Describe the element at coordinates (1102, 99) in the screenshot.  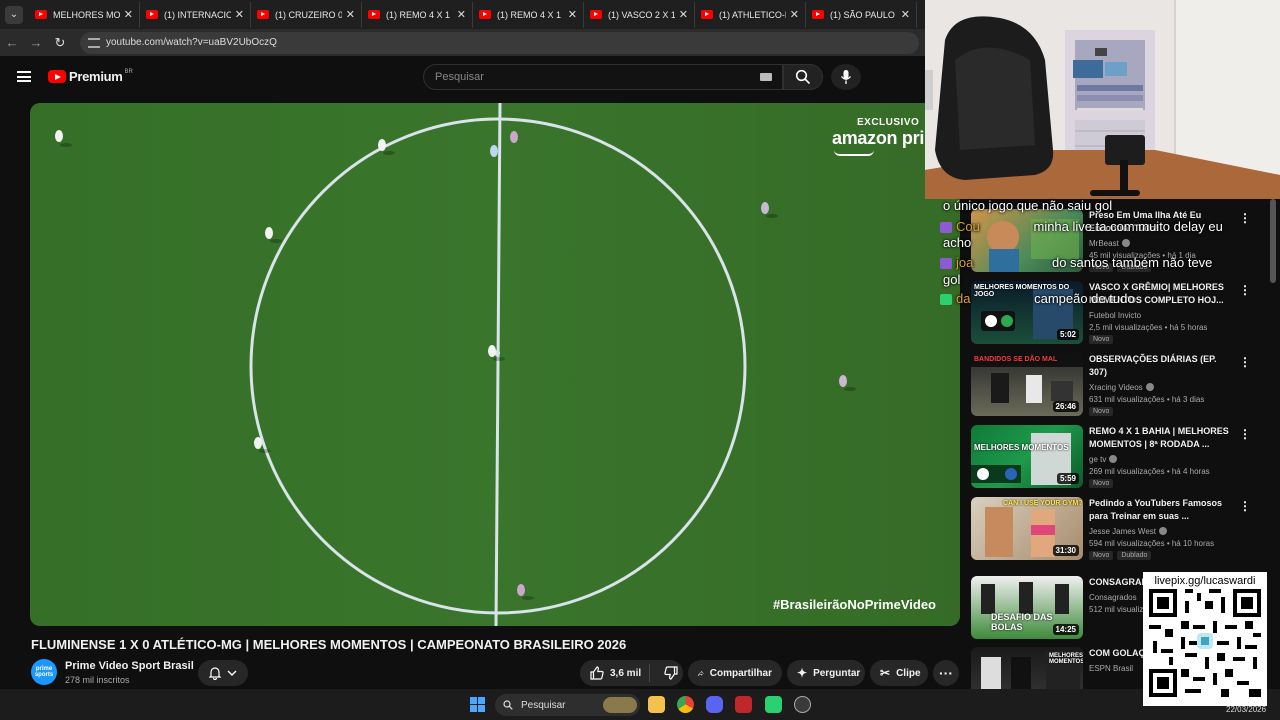
I see `streamer-webcam` at that location.